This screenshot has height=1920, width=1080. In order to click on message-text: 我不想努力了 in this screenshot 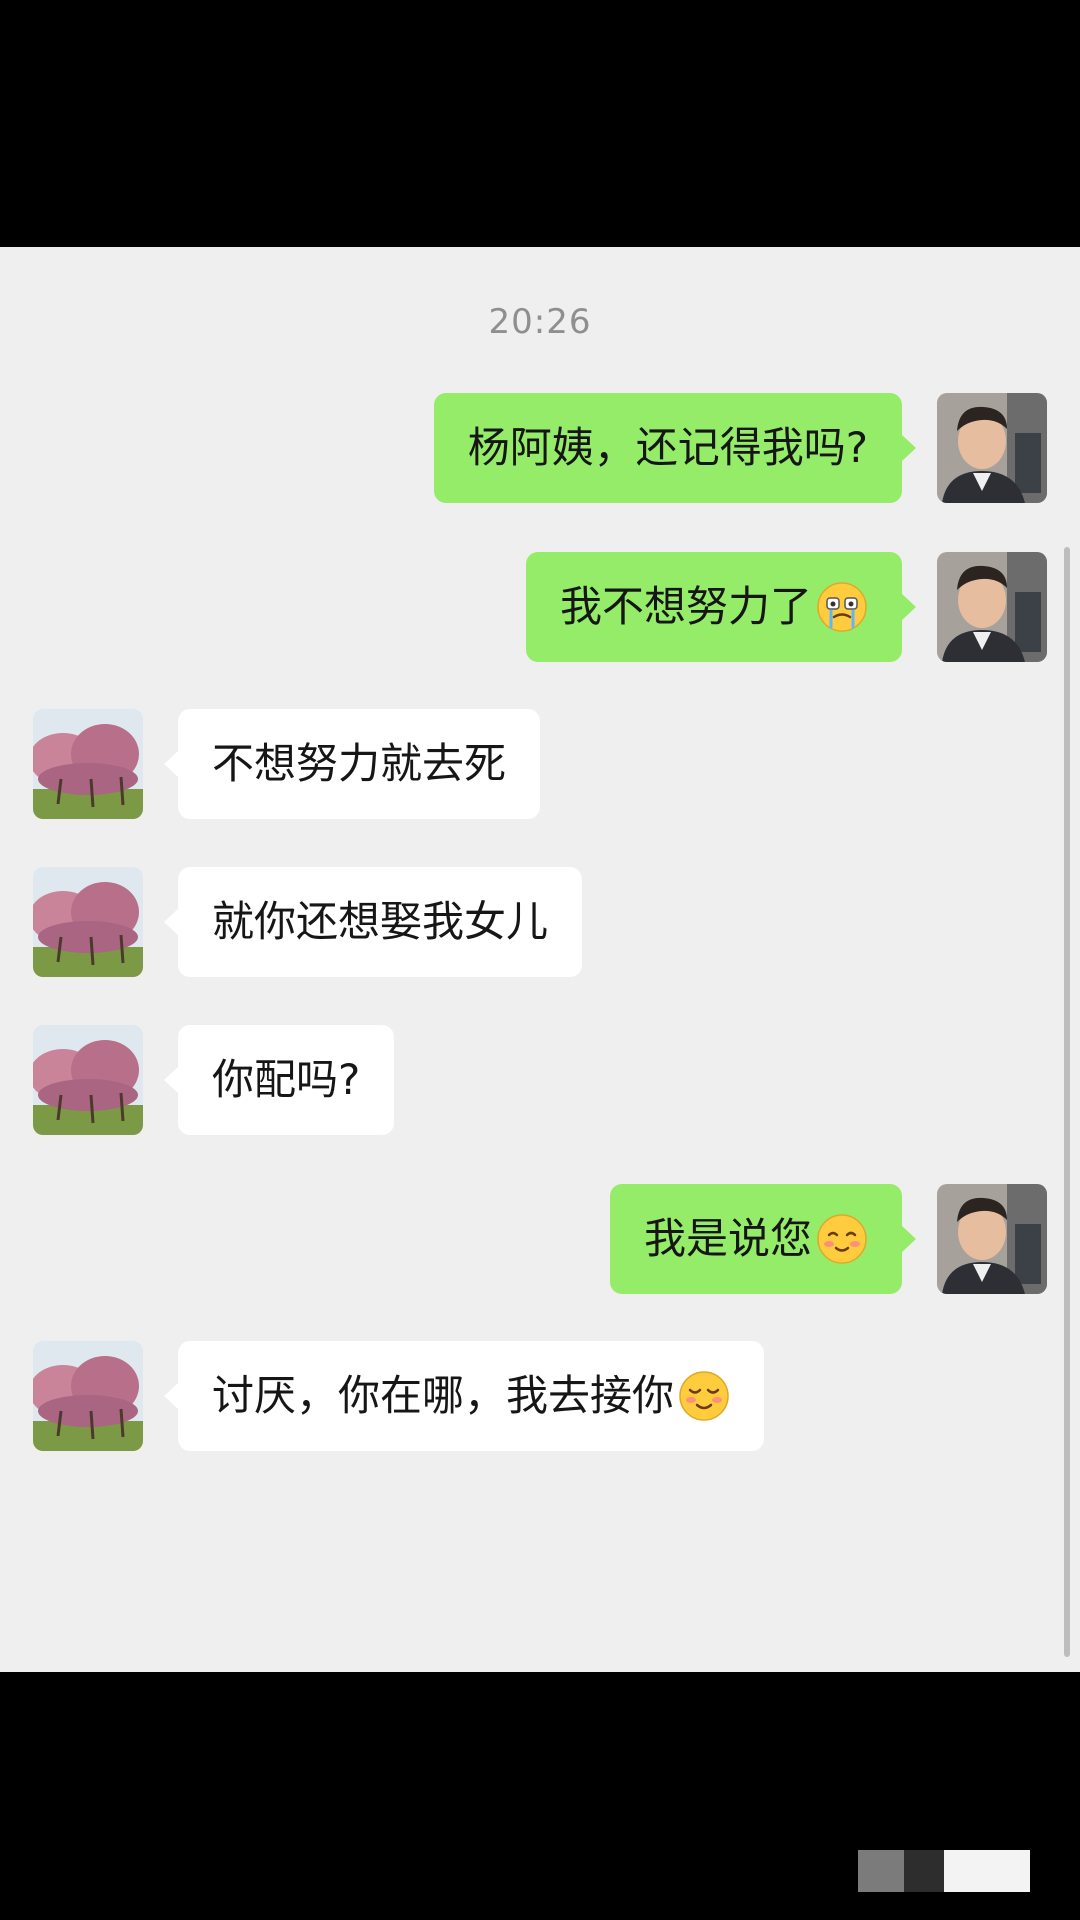, I will do `click(685, 606)`.